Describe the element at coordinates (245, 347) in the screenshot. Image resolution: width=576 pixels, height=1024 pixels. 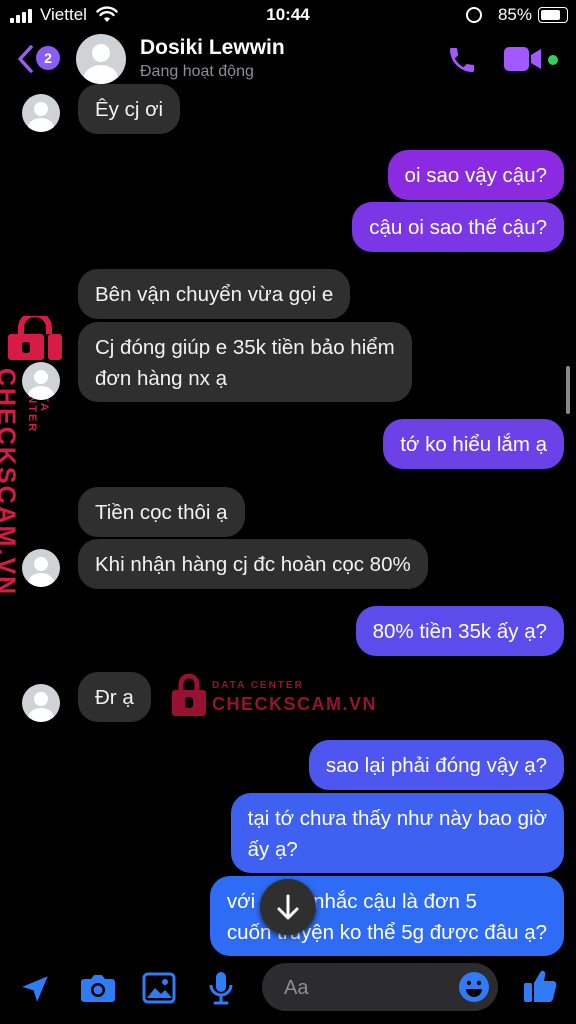
I see `message-line: Cj đóng giúp e 35k tiền bảo hiểm` at that location.